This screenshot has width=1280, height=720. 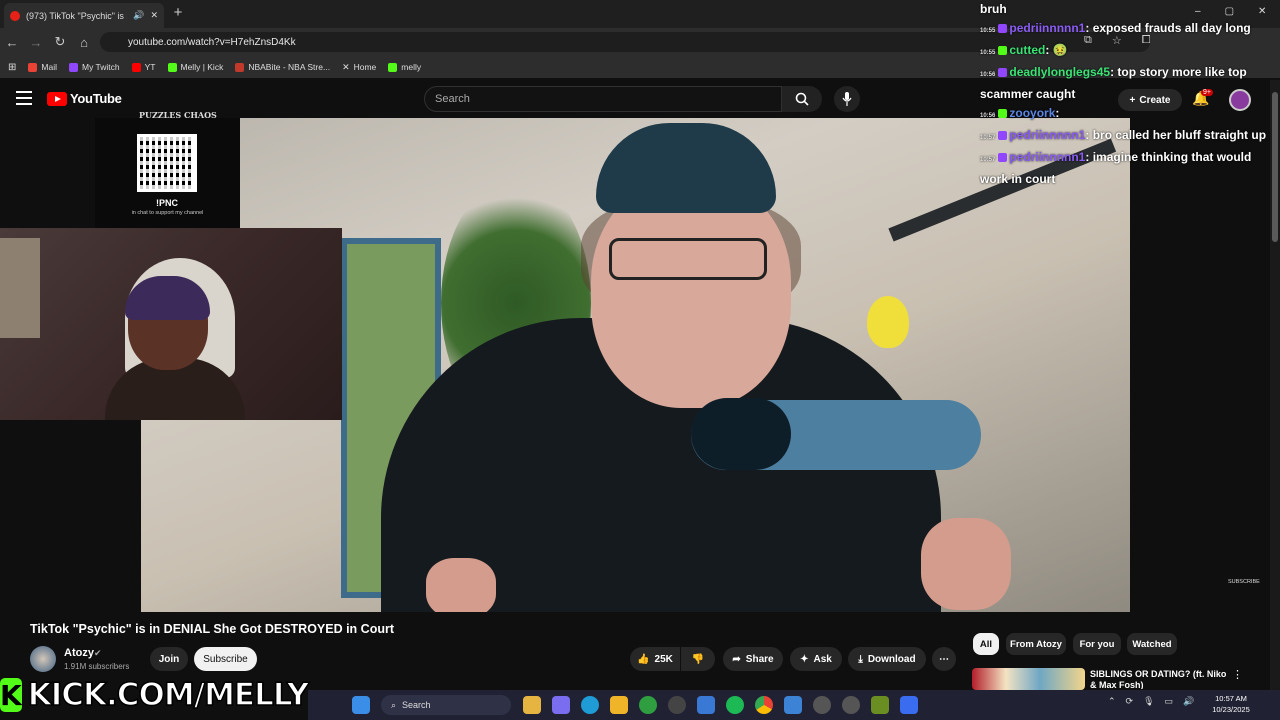 I want to click on store-icon, so click(x=706, y=705).